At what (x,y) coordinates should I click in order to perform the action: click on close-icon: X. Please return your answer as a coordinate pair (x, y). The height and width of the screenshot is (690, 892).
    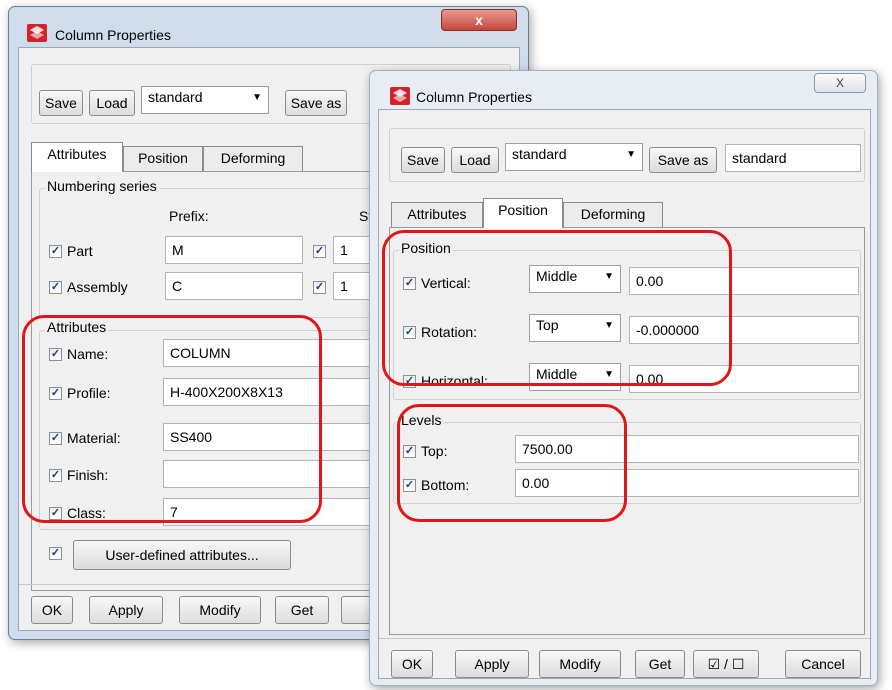
    Looking at the image, I should click on (839, 83).